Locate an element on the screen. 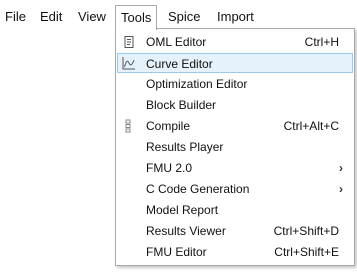 The width and height of the screenshot is (357, 275). menu-item-compile: Compile Ctrl+Alt+C is located at coordinates (235, 126).